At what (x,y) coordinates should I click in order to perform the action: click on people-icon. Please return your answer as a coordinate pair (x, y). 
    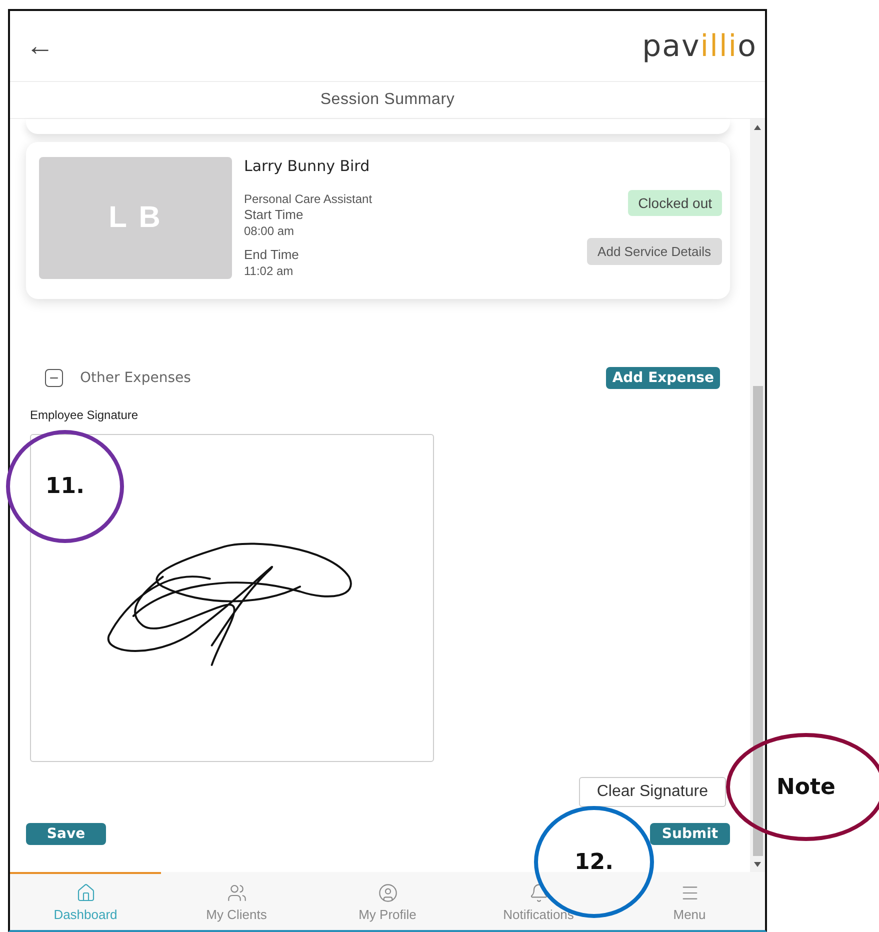
    Looking at the image, I should click on (236, 892).